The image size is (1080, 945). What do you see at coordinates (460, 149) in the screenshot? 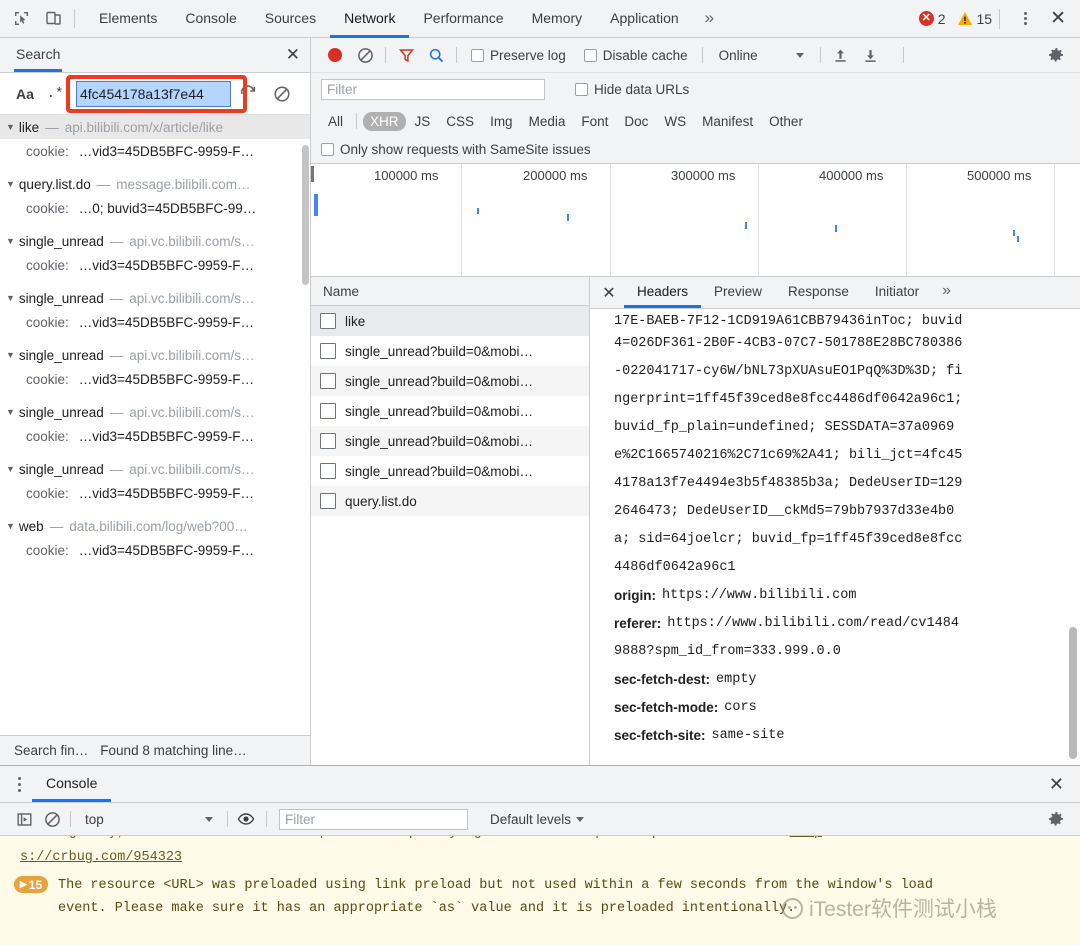
I see `samesite-checkbox: Only show requests with SameSite issues` at bounding box center [460, 149].